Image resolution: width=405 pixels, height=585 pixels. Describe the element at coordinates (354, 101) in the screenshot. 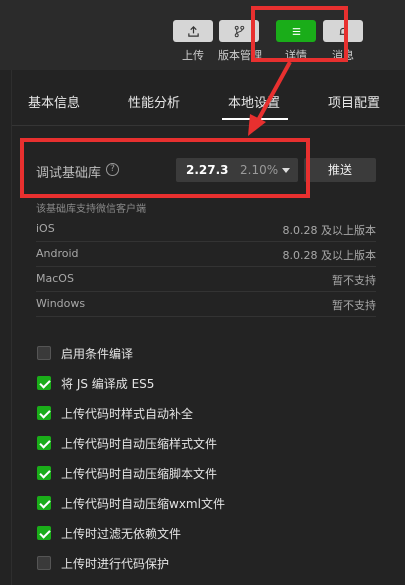

I see `tab-project-config: 项目配置` at that location.